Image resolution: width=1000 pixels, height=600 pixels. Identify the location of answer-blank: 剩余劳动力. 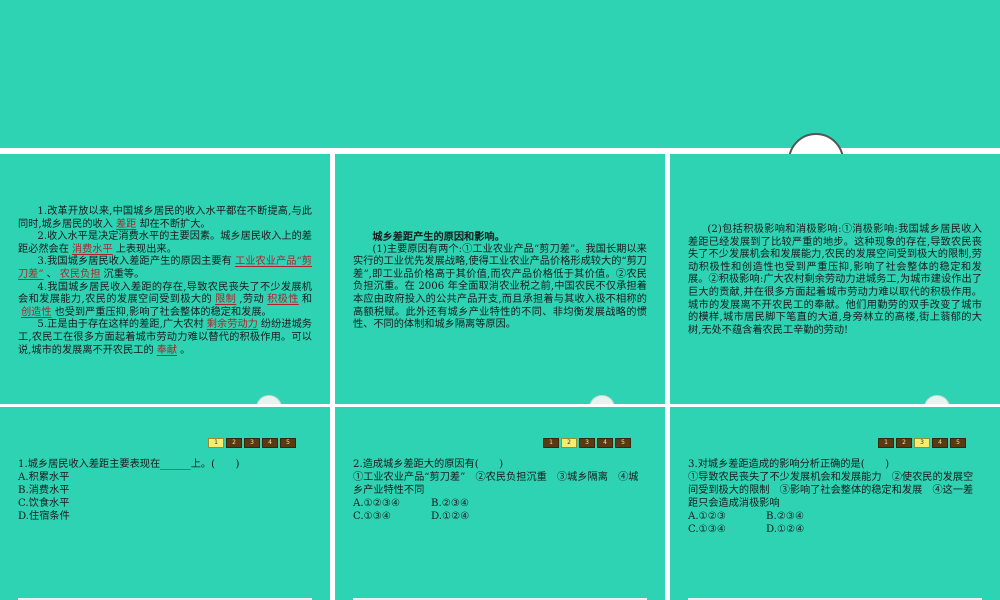
(232, 325).